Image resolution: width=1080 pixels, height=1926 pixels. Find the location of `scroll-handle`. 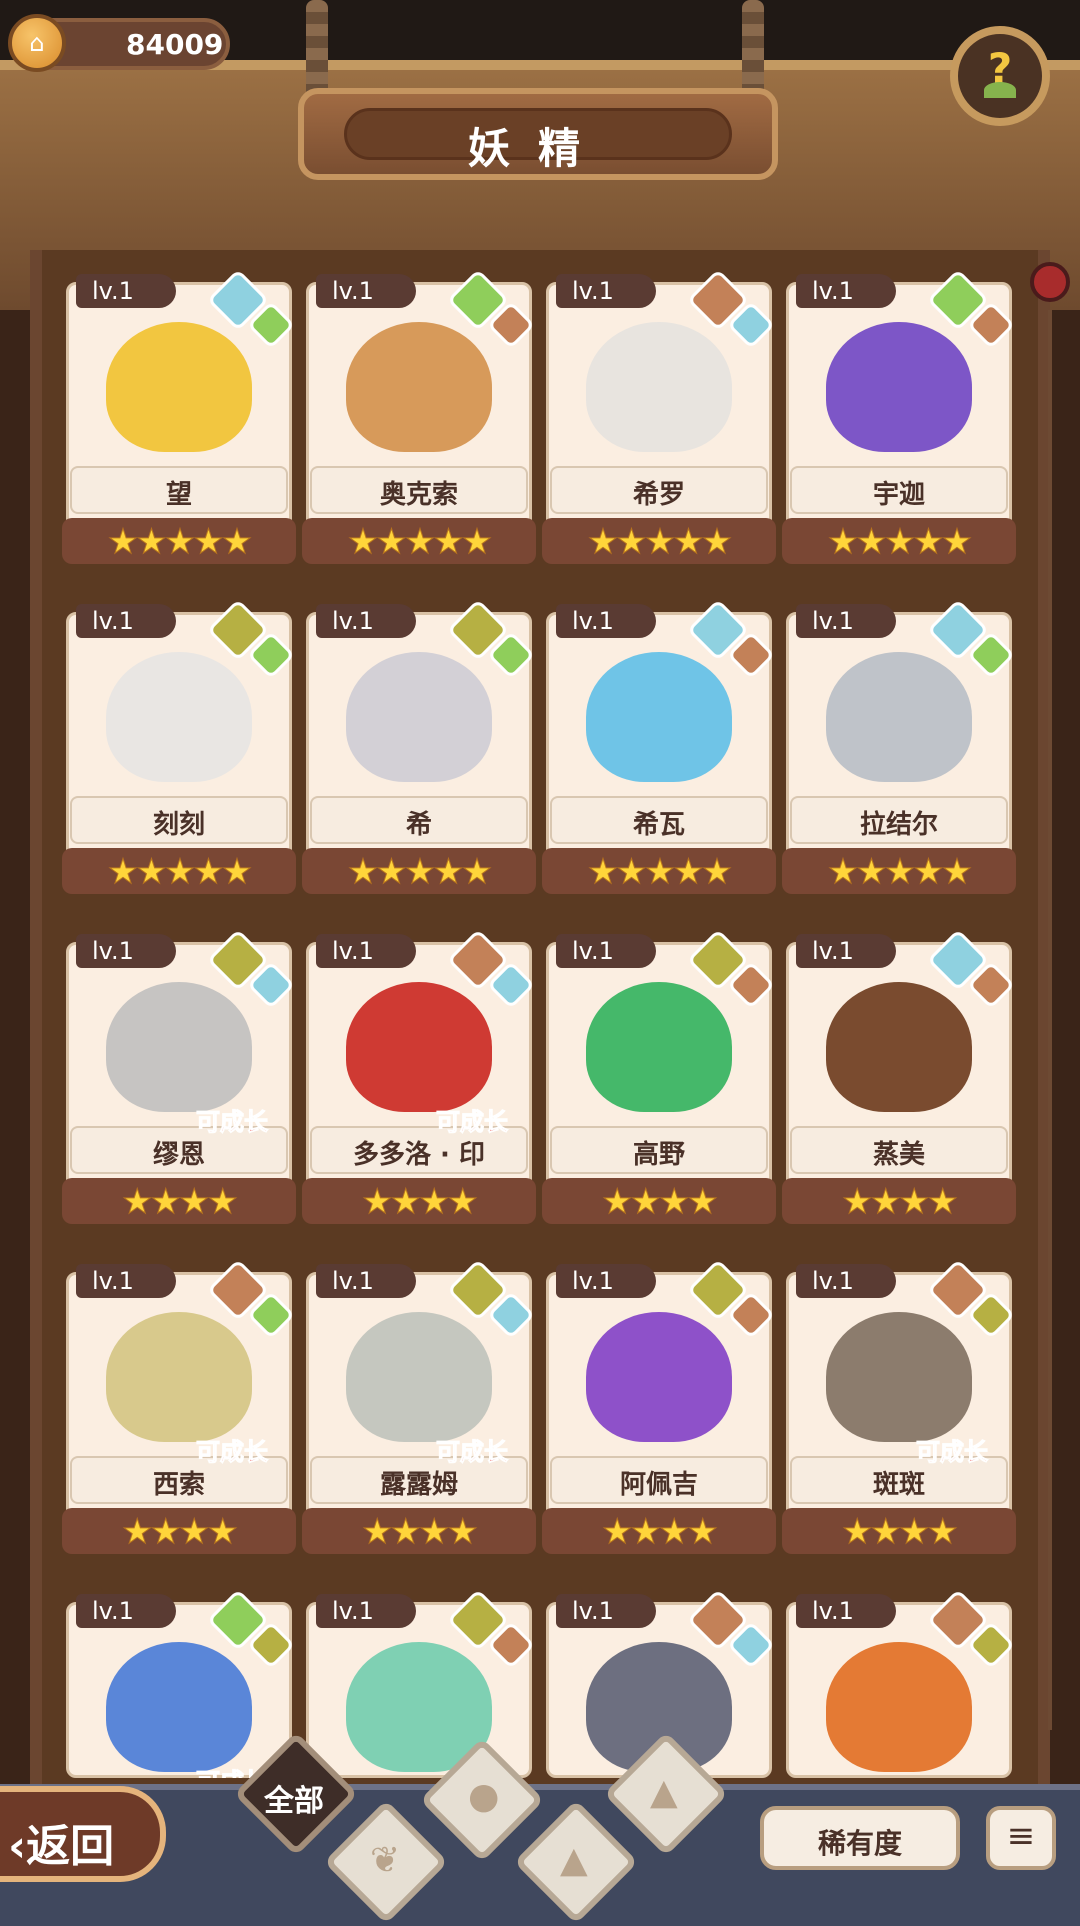

scroll-handle is located at coordinates (1050, 282).